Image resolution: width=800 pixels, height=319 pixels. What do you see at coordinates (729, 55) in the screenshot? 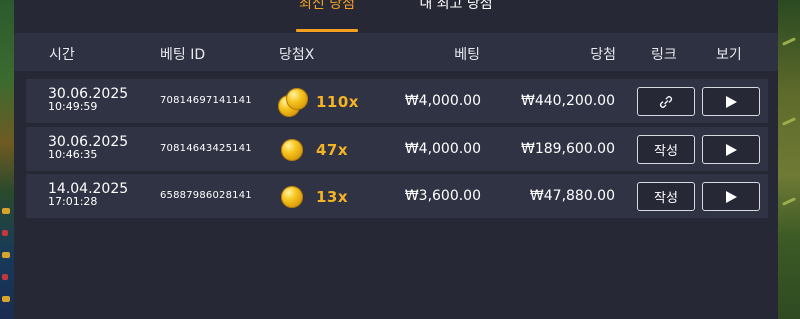
I see `column-header-view: 보기` at bounding box center [729, 55].